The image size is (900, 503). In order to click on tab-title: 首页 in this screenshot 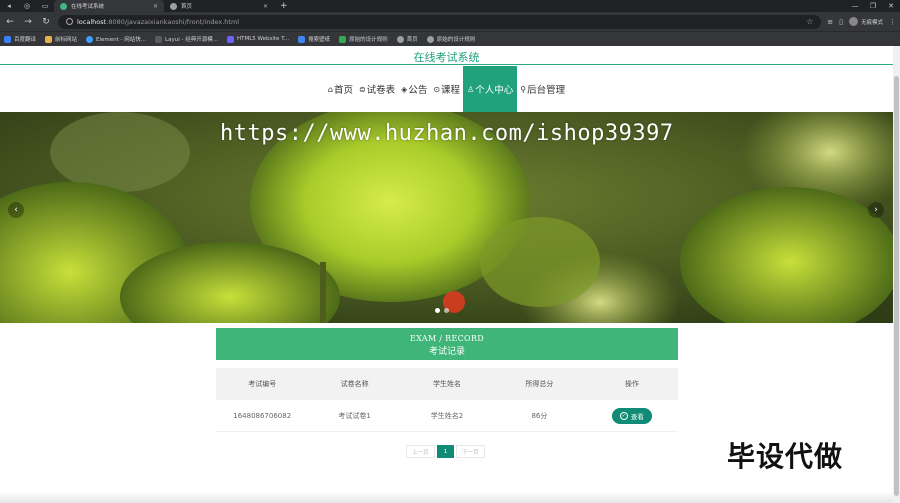, I will do `click(187, 7)`.